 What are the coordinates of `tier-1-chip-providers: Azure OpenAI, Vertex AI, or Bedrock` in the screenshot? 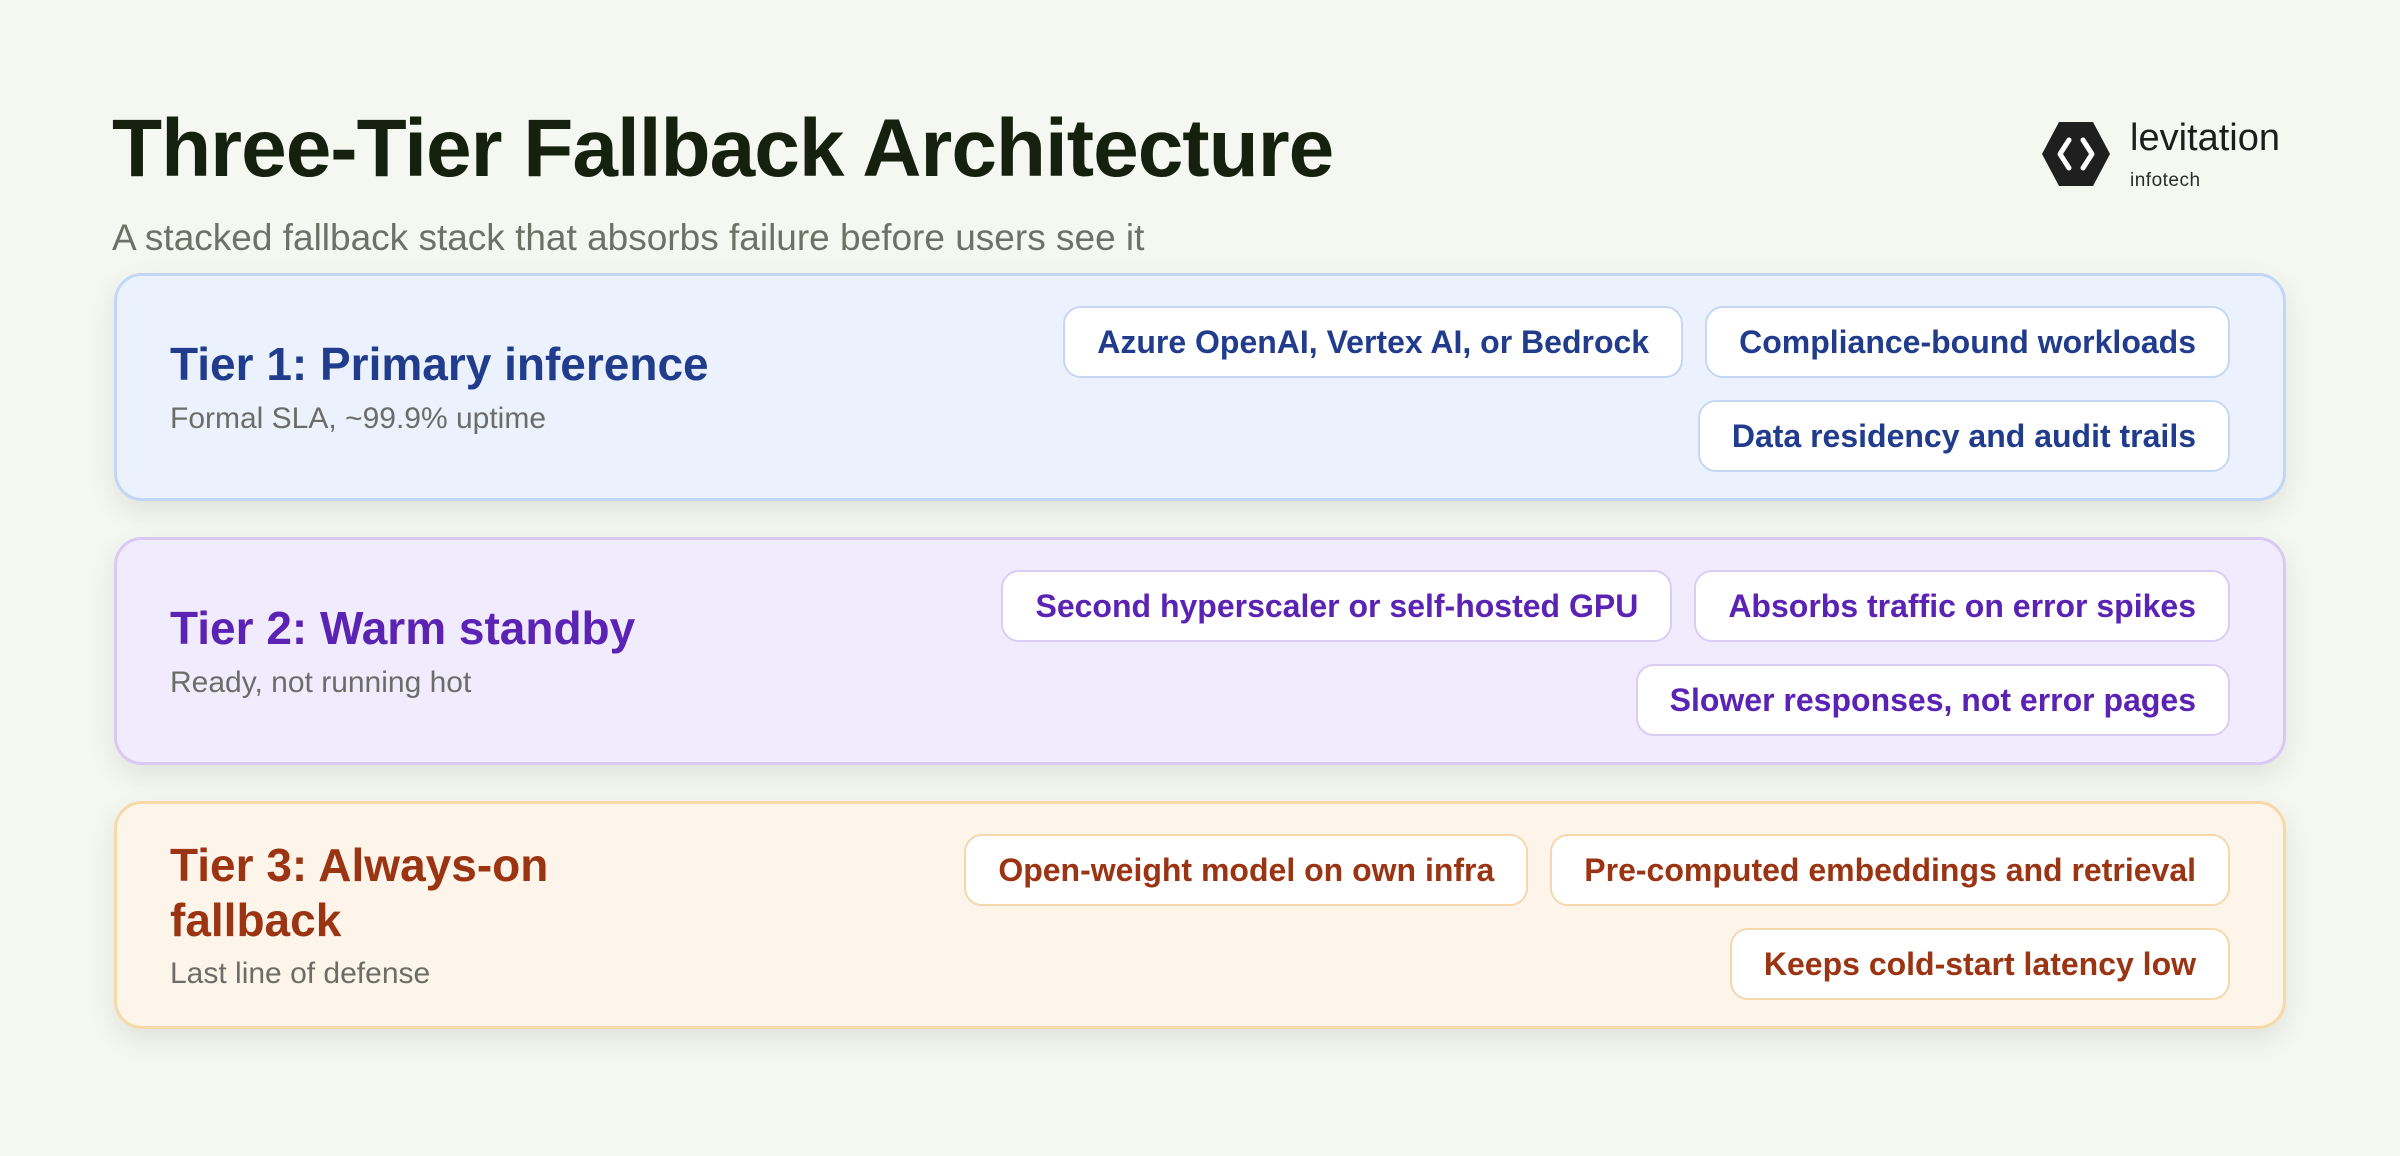 It's located at (1373, 342).